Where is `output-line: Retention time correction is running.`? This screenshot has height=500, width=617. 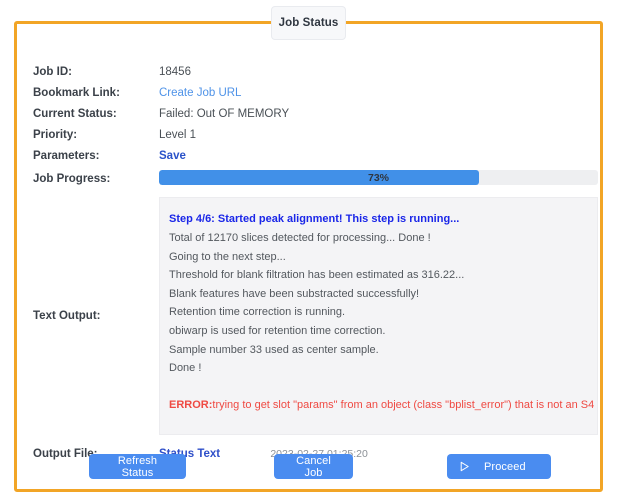 output-line: Retention time correction is running. is located at coordinates (257, 312).